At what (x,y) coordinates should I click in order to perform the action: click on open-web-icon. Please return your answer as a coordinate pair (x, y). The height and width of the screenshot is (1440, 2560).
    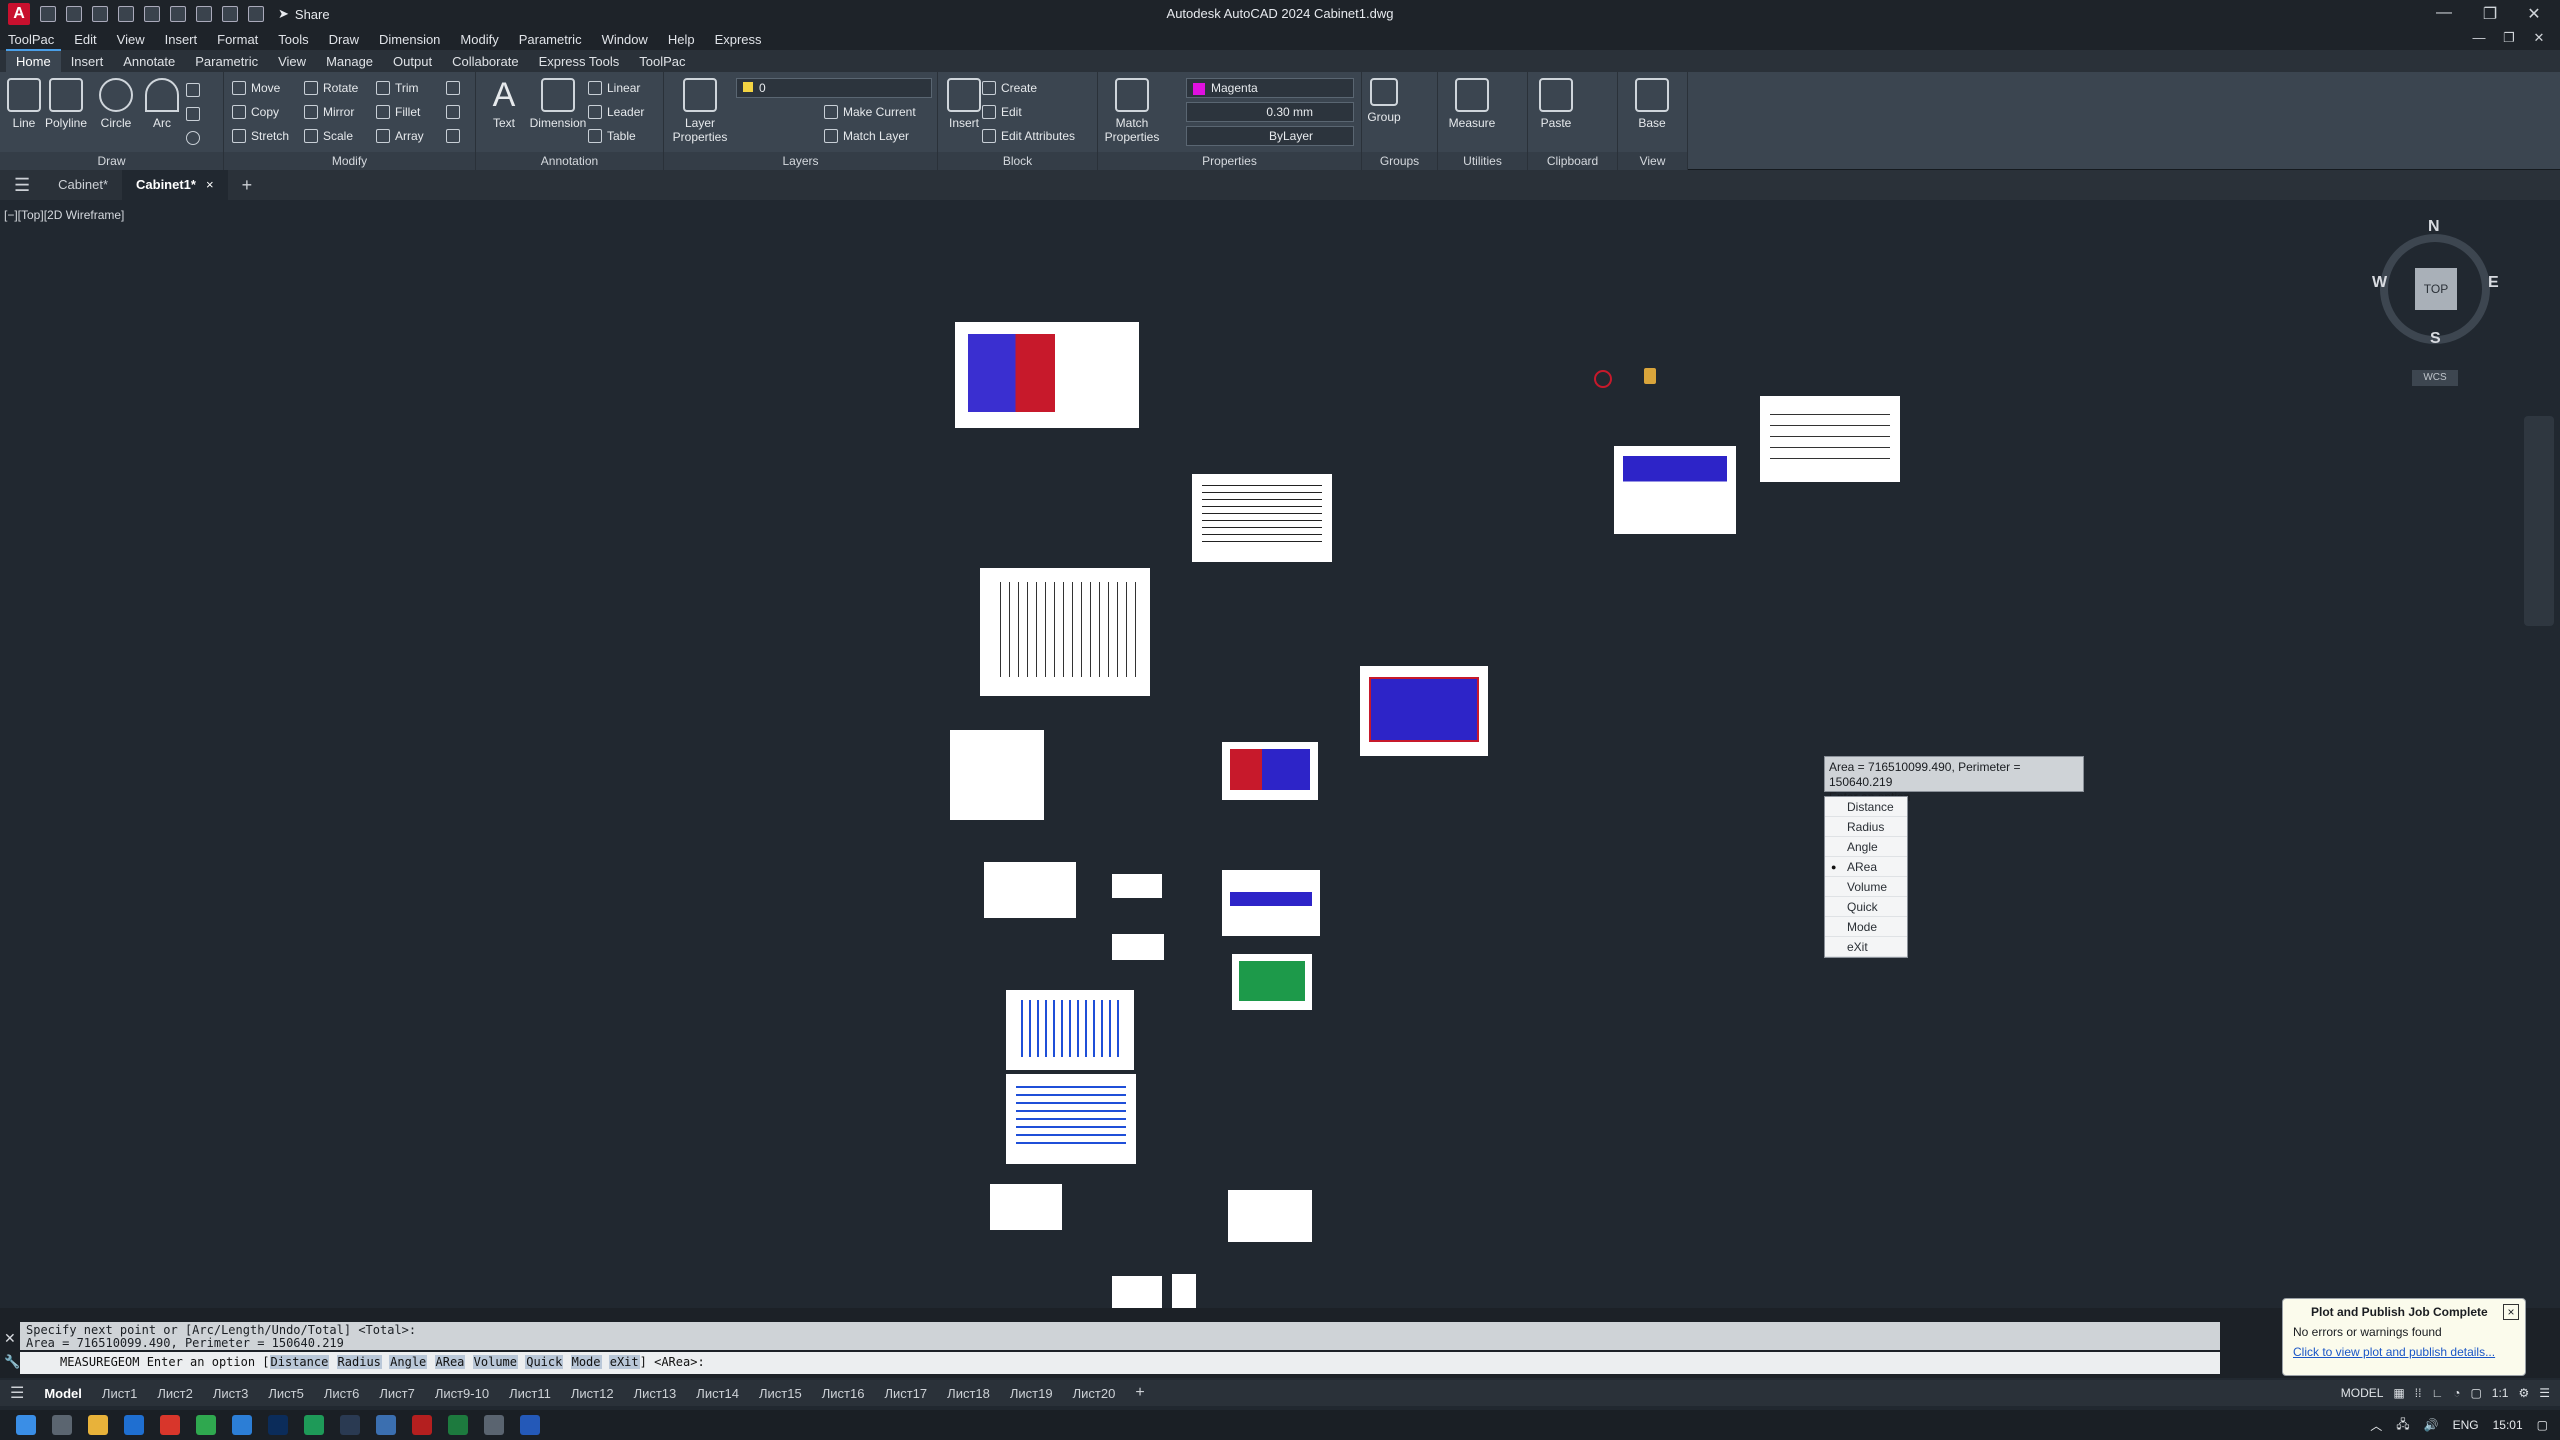
    Looking at the image, I should click on (152, 14).